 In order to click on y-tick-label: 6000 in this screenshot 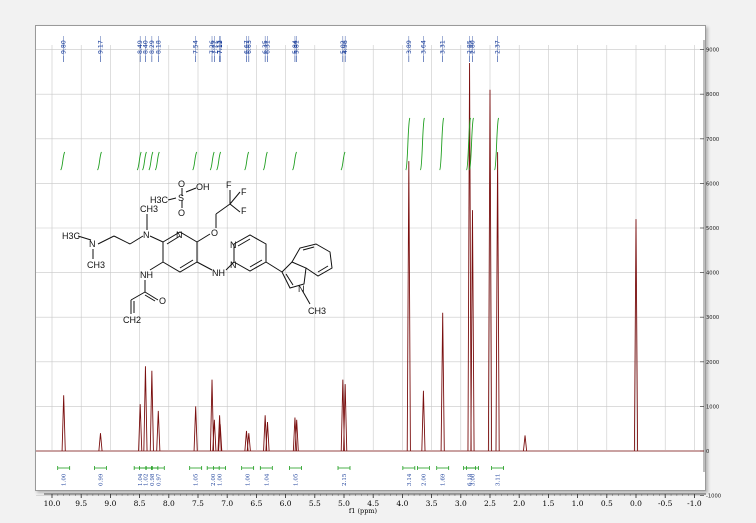, I will do `click(712, 184)`.